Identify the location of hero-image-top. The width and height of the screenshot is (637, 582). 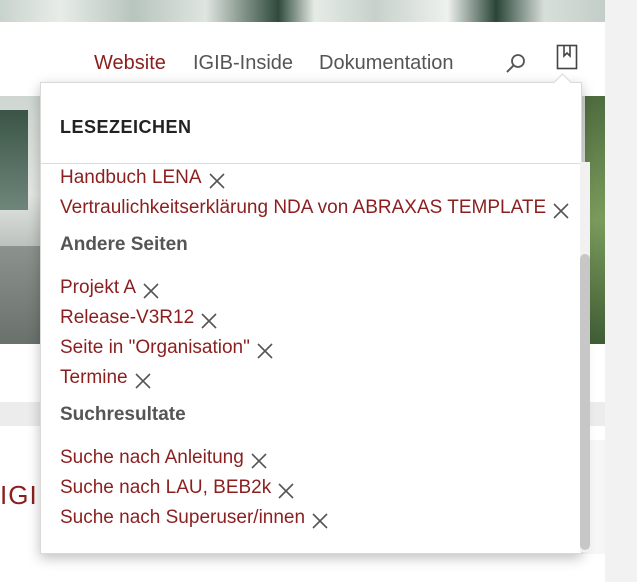
(302, 11).